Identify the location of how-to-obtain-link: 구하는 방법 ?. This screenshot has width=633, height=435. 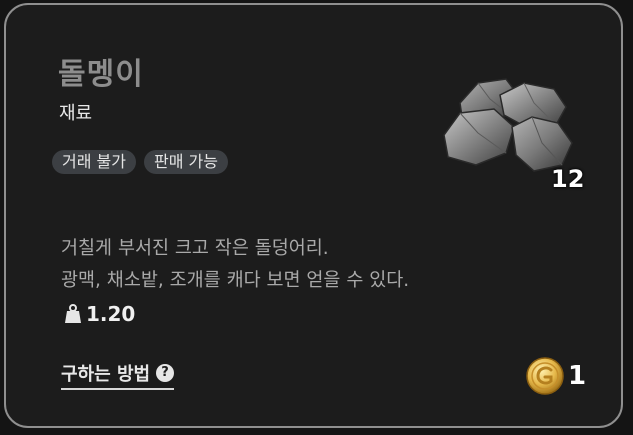
(118, 375).